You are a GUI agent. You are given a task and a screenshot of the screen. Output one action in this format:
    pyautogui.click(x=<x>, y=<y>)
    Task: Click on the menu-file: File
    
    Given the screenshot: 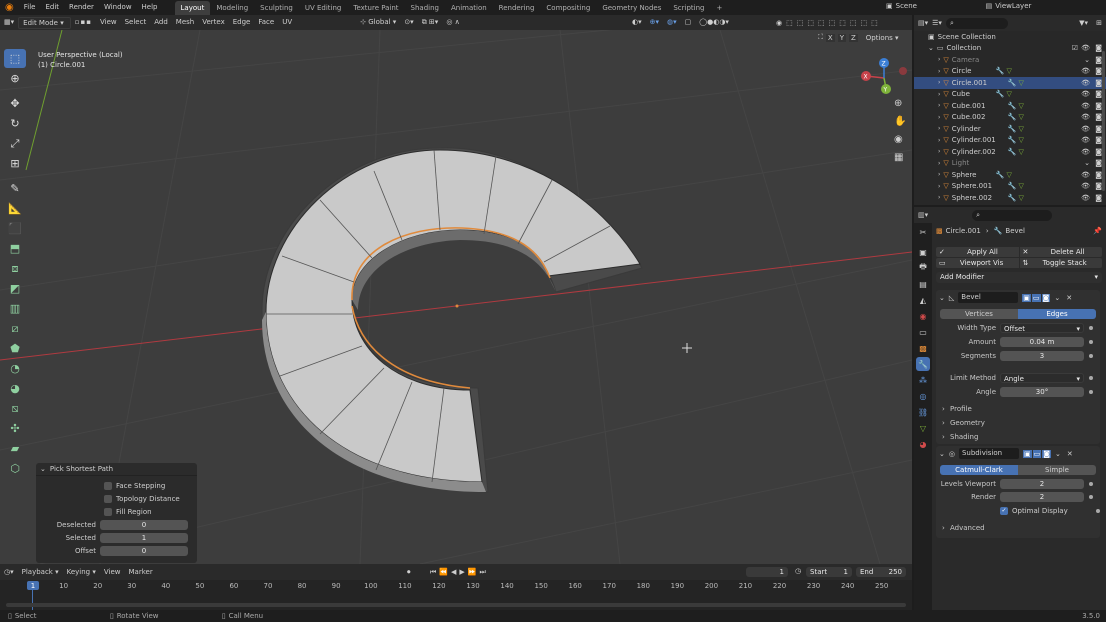 What is the action you would take?
    pyautogui.click(x=30, y=7)
    